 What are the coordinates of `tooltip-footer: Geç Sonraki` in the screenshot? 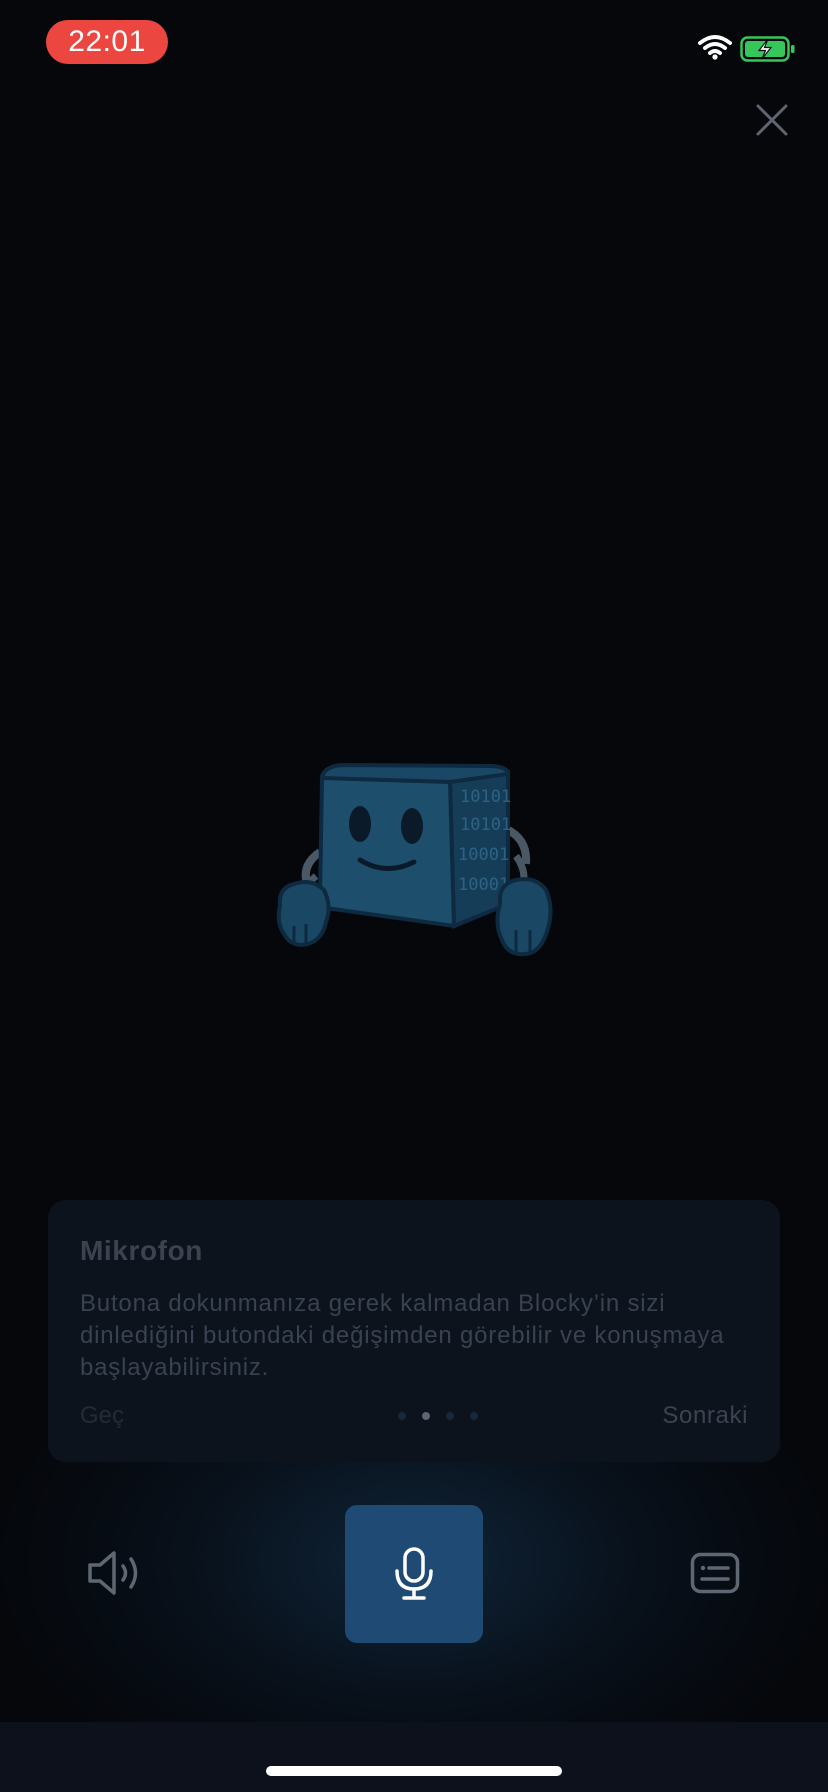 It's located at (414, 1416).